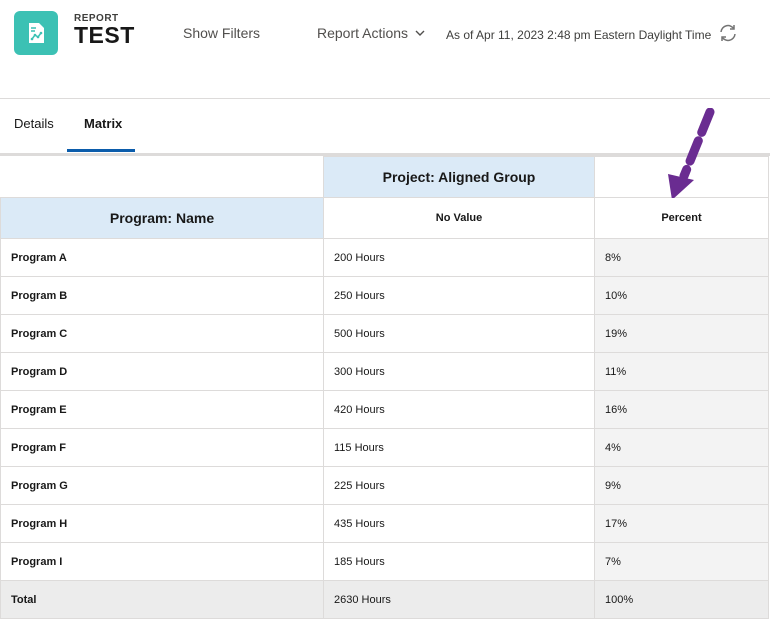  I want to click on annotation-arrow-icon, so click(691, 153).